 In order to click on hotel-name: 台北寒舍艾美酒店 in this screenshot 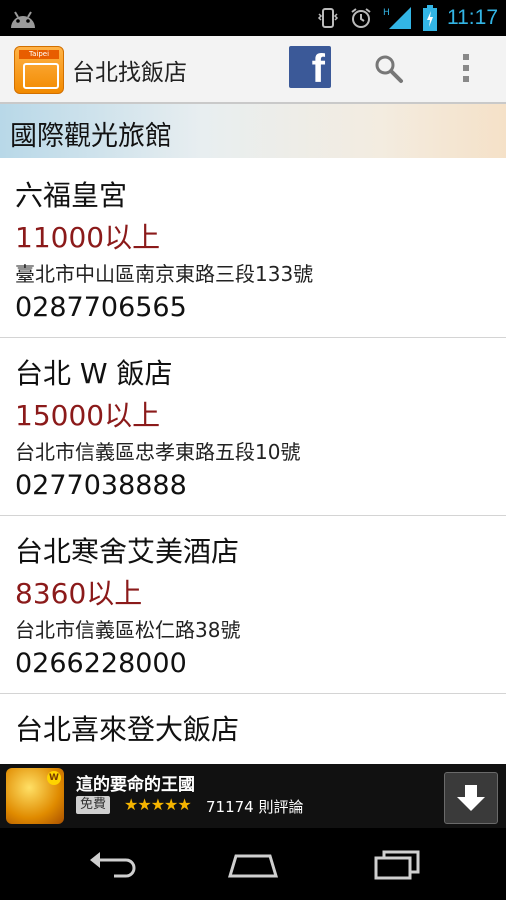, I will do `click(127, 551)`.